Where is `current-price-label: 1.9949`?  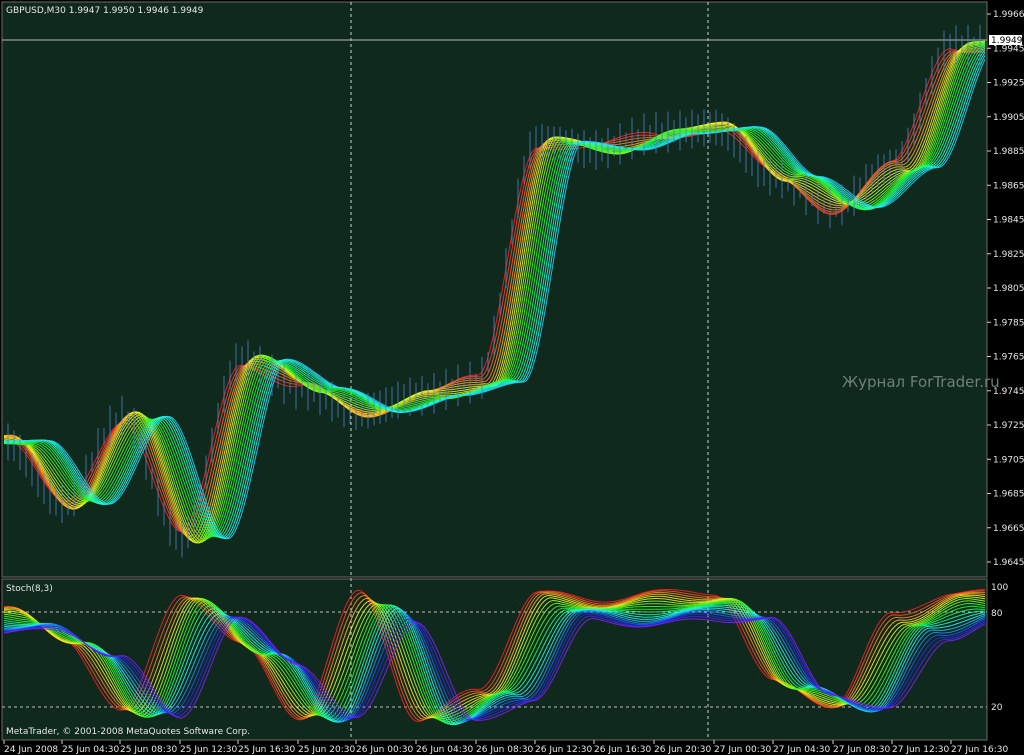 current-price-label: 1.9949 is located at coordinates (1007, 41).